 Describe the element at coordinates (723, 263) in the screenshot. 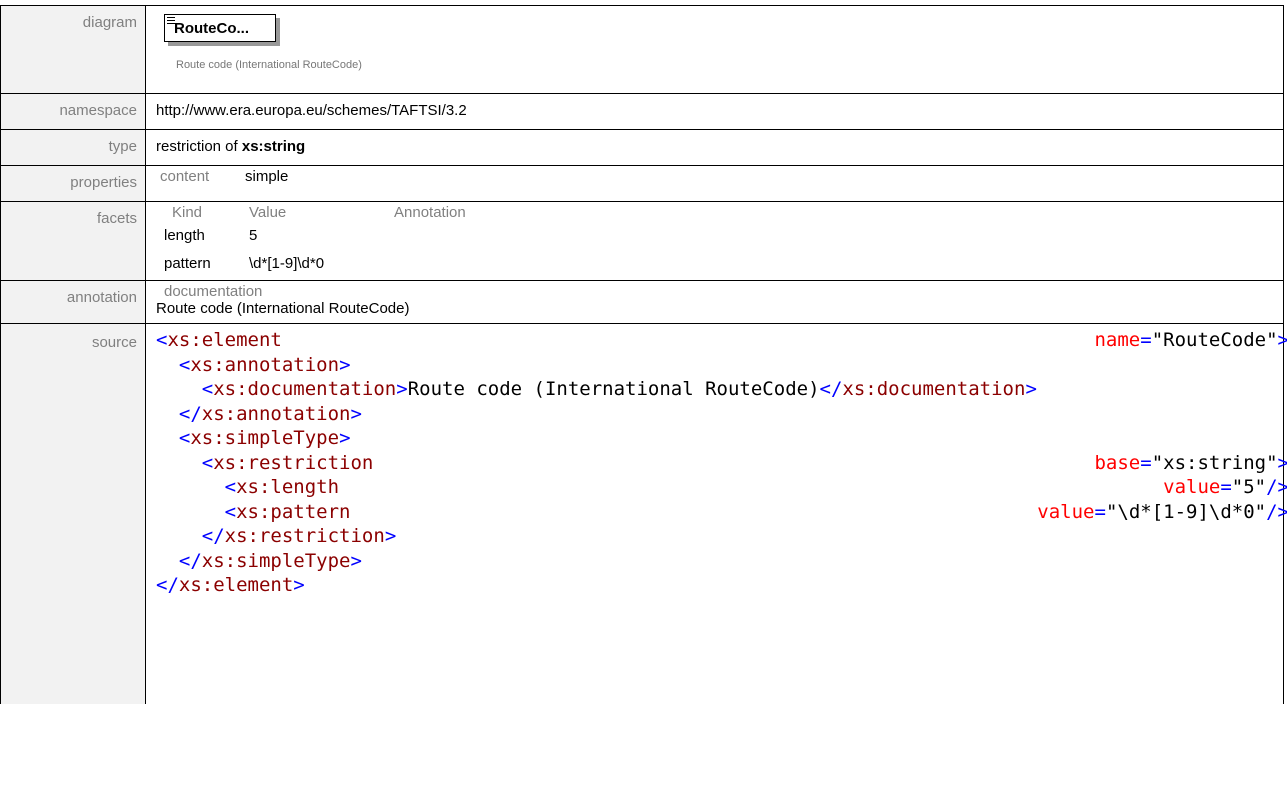

I see `facet-row: pattern \d*[1-9]\d*0` at that location.